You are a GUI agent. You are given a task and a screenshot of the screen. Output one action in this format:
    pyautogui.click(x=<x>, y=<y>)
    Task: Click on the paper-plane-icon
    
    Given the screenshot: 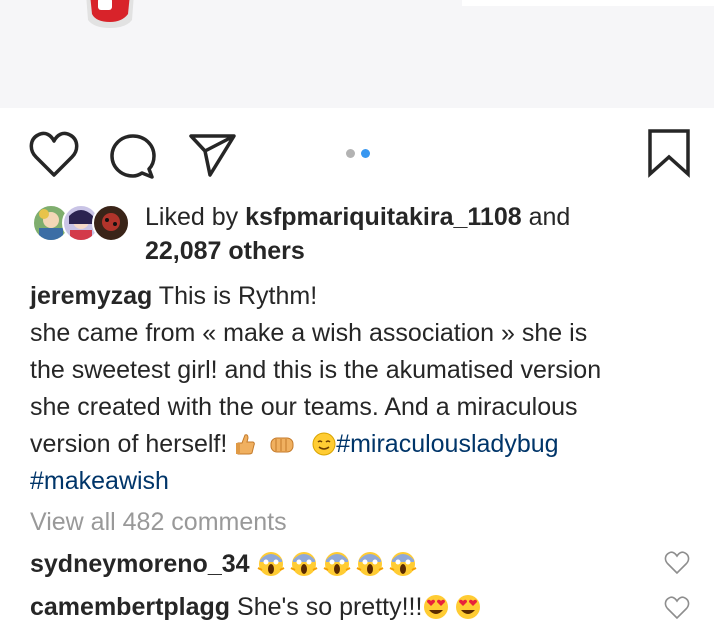 What is the action you would take?
    pyautogui.click(x=213, y=155)
    